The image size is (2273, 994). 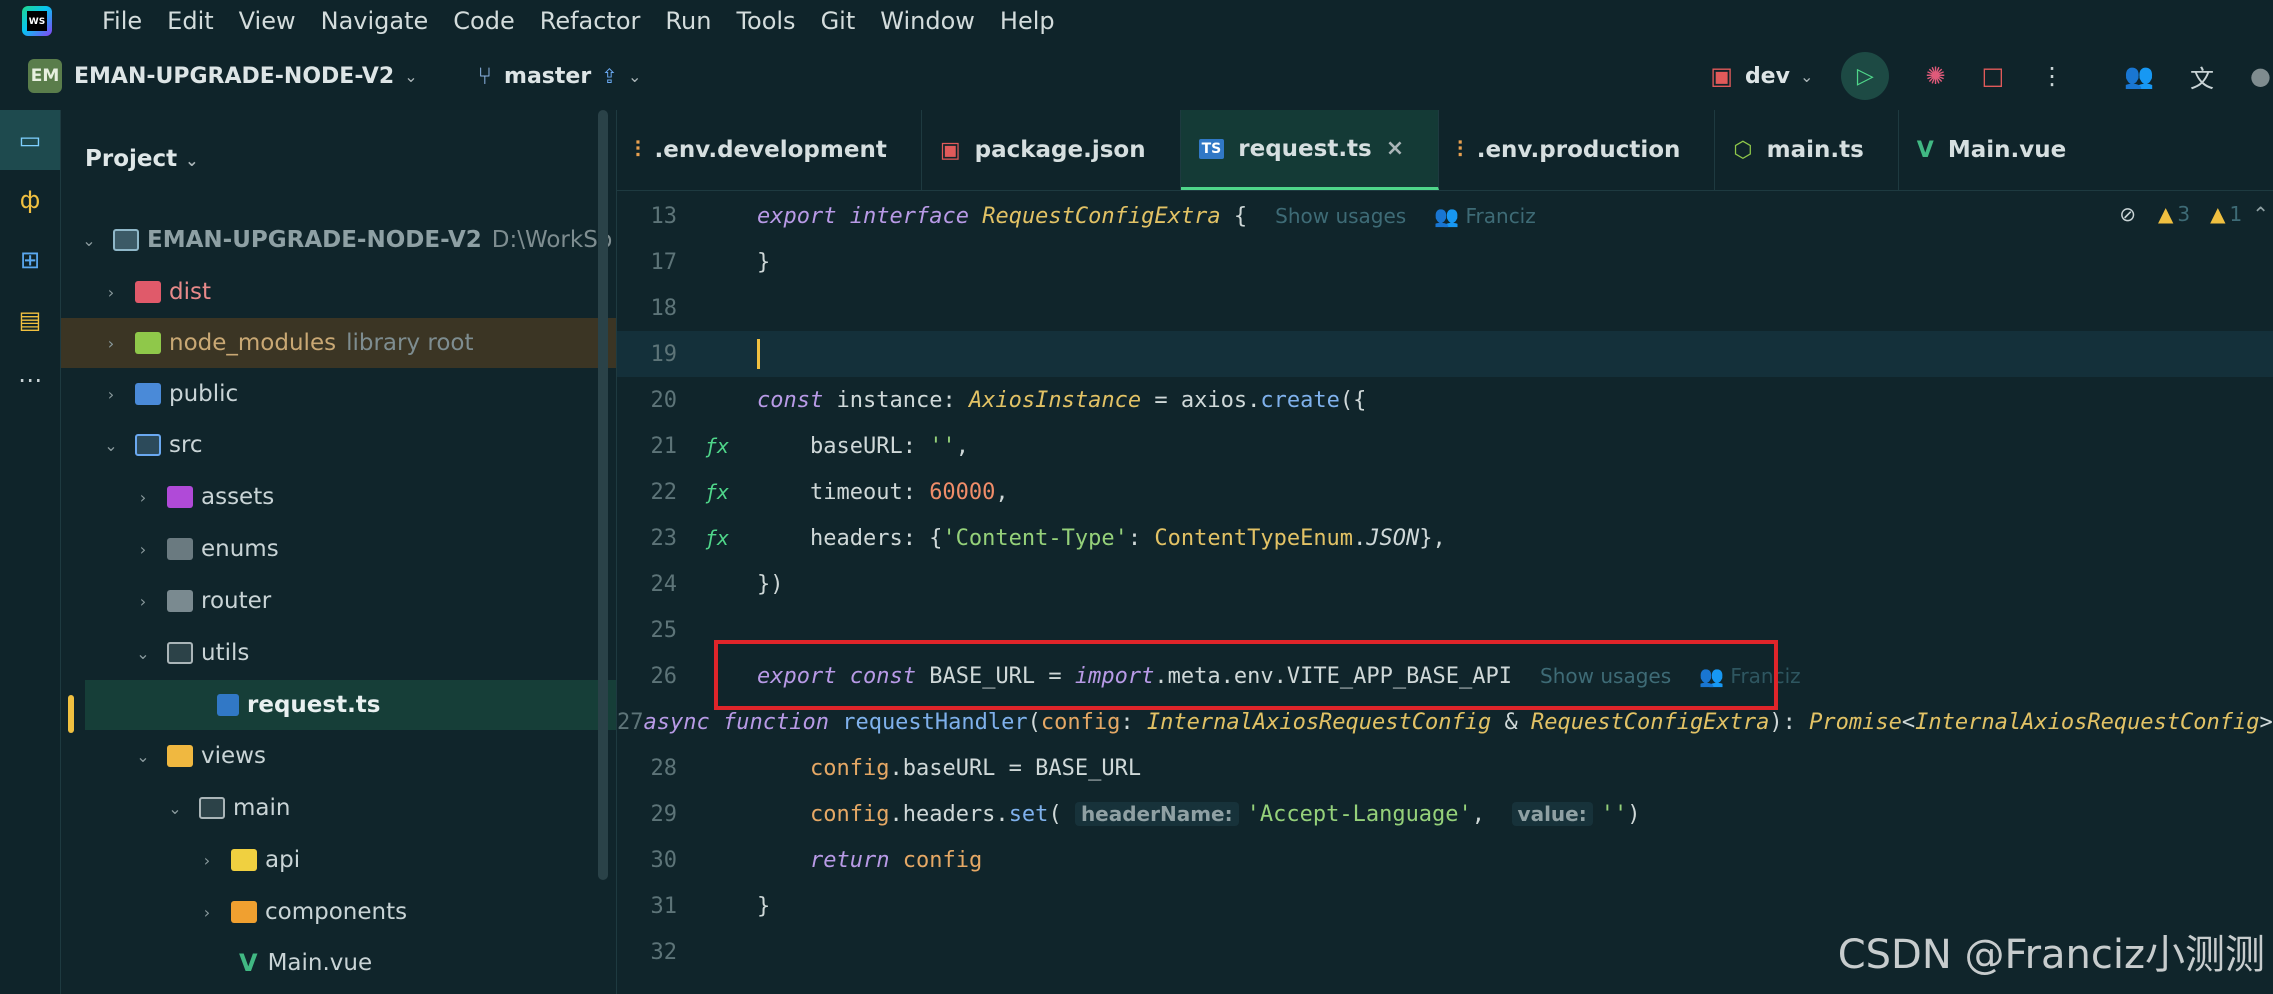 What do you see at coordinates (338, 445) in the screenshot?
I see `tree-item-src: ⌄ src` at bounding box center [338, 445].